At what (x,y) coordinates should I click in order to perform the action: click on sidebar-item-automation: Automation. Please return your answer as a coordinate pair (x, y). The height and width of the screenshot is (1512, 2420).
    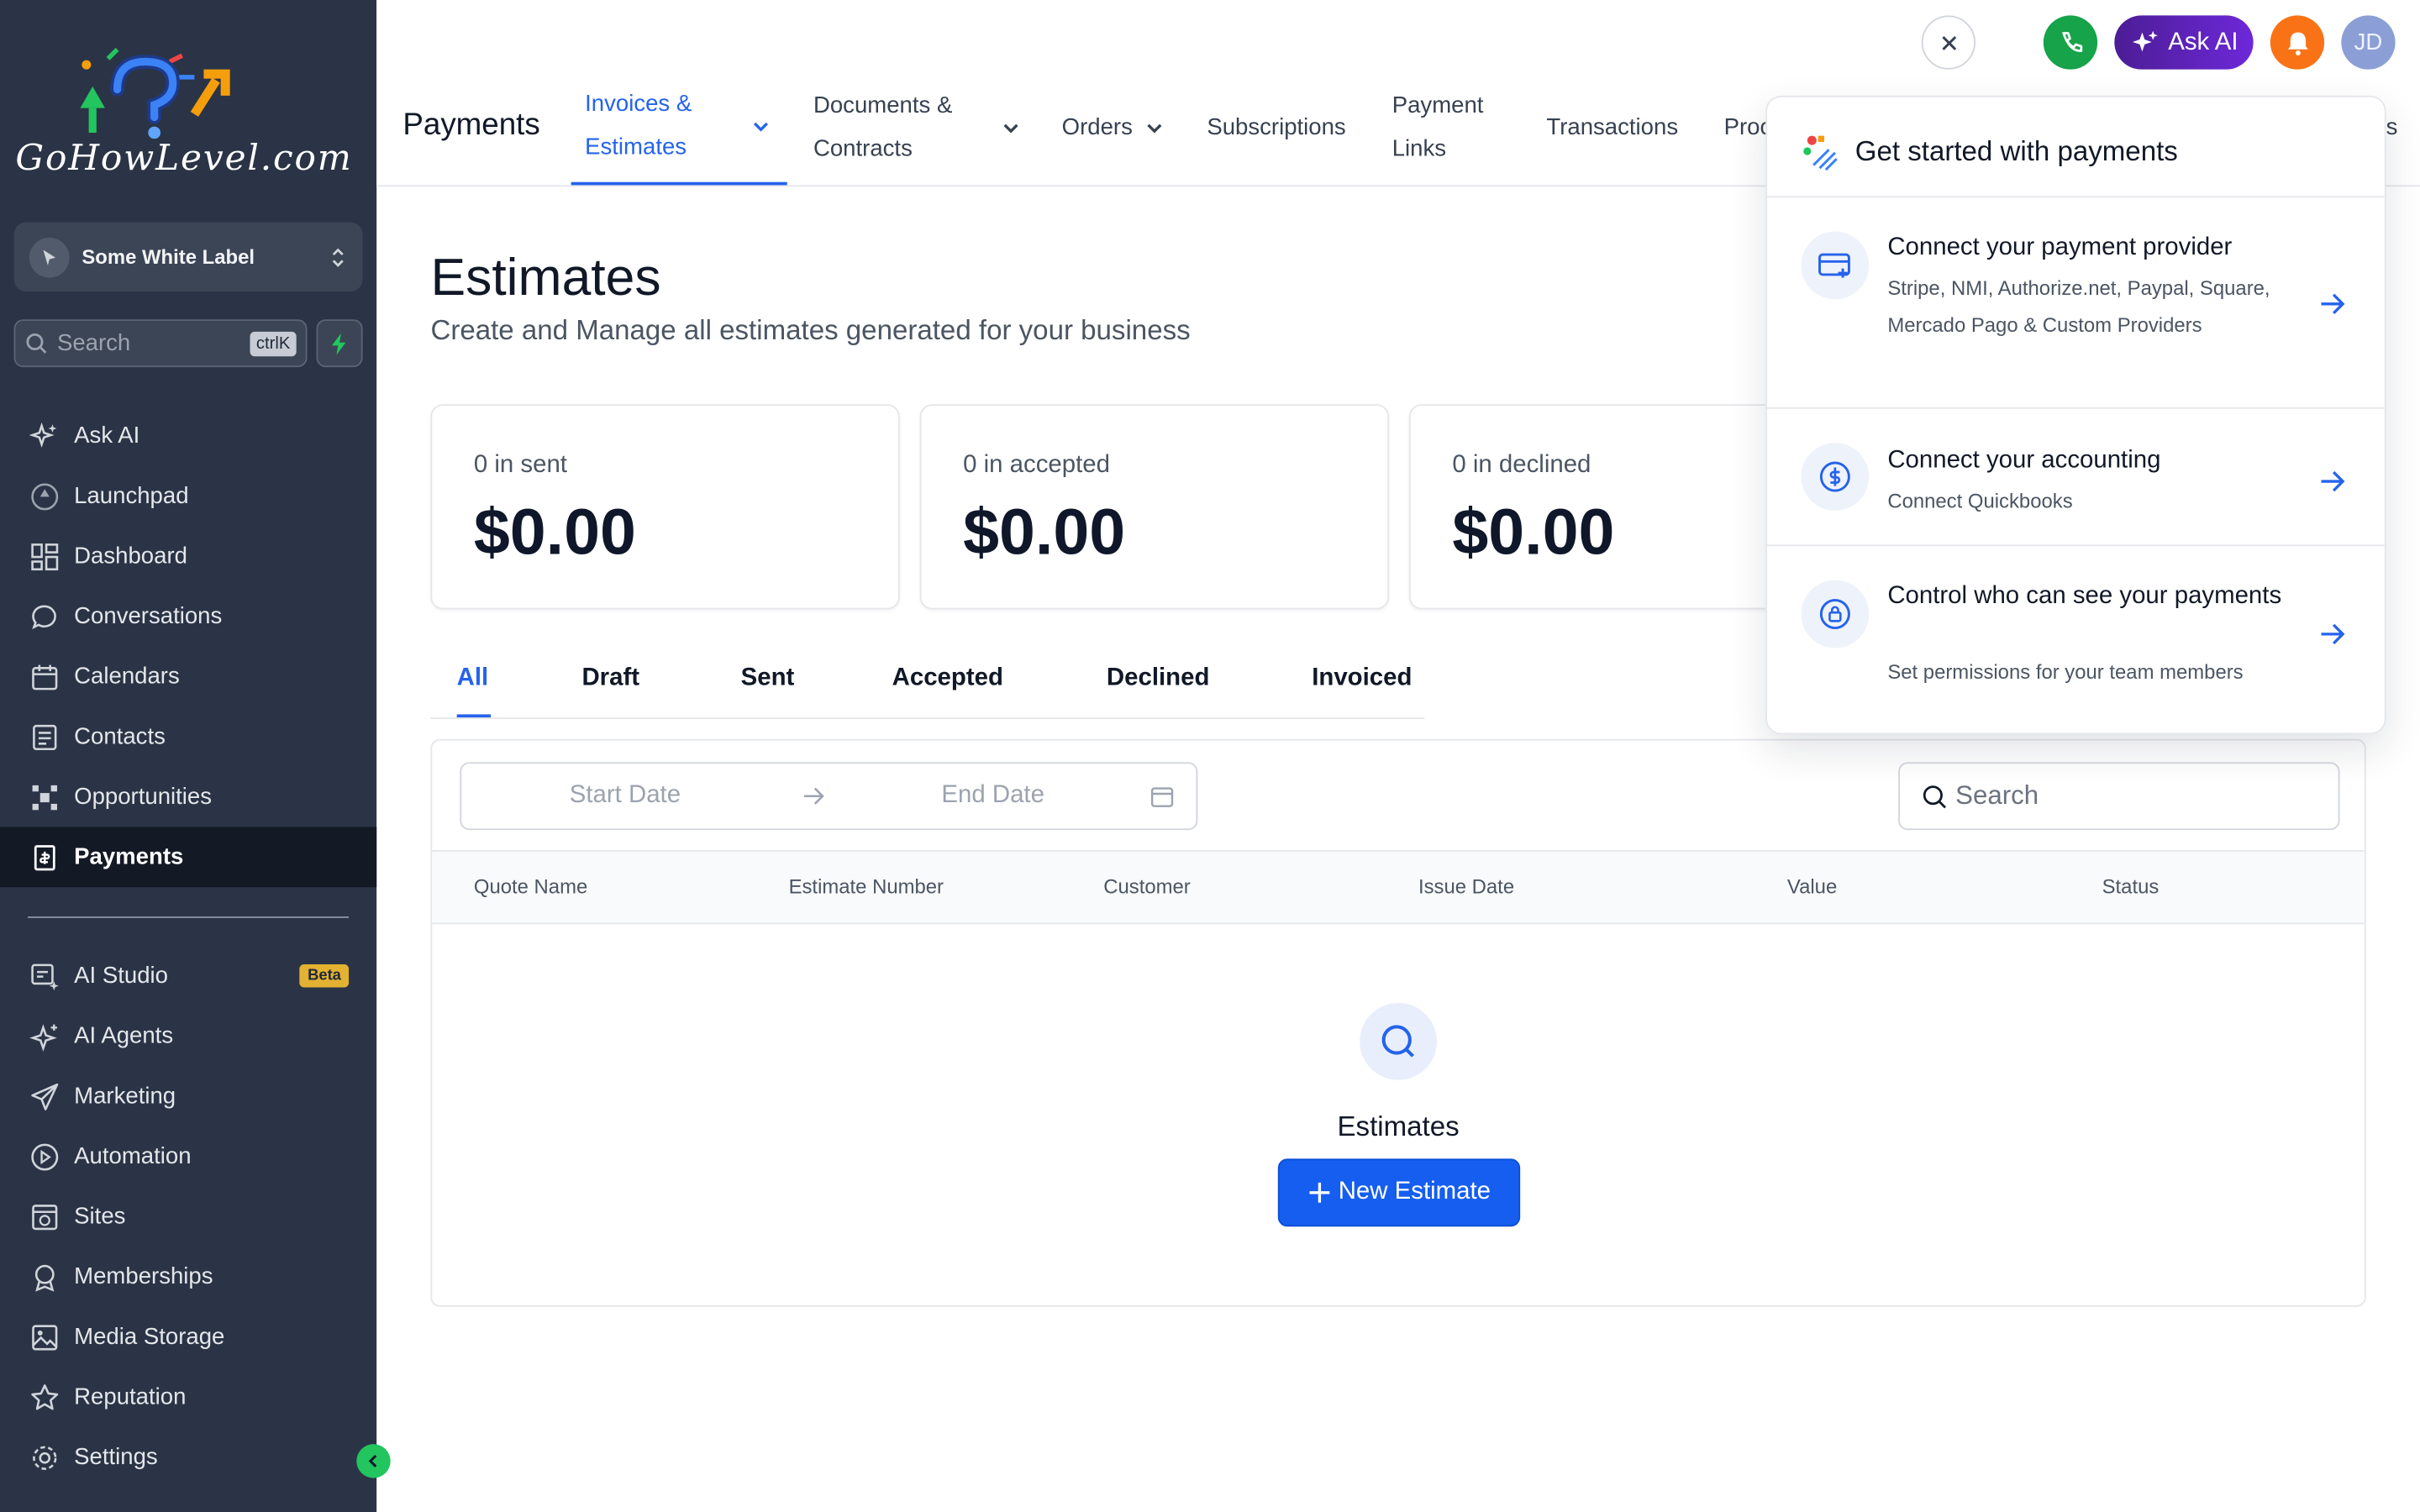
    Looking at the image, I should click on (188, 1156).